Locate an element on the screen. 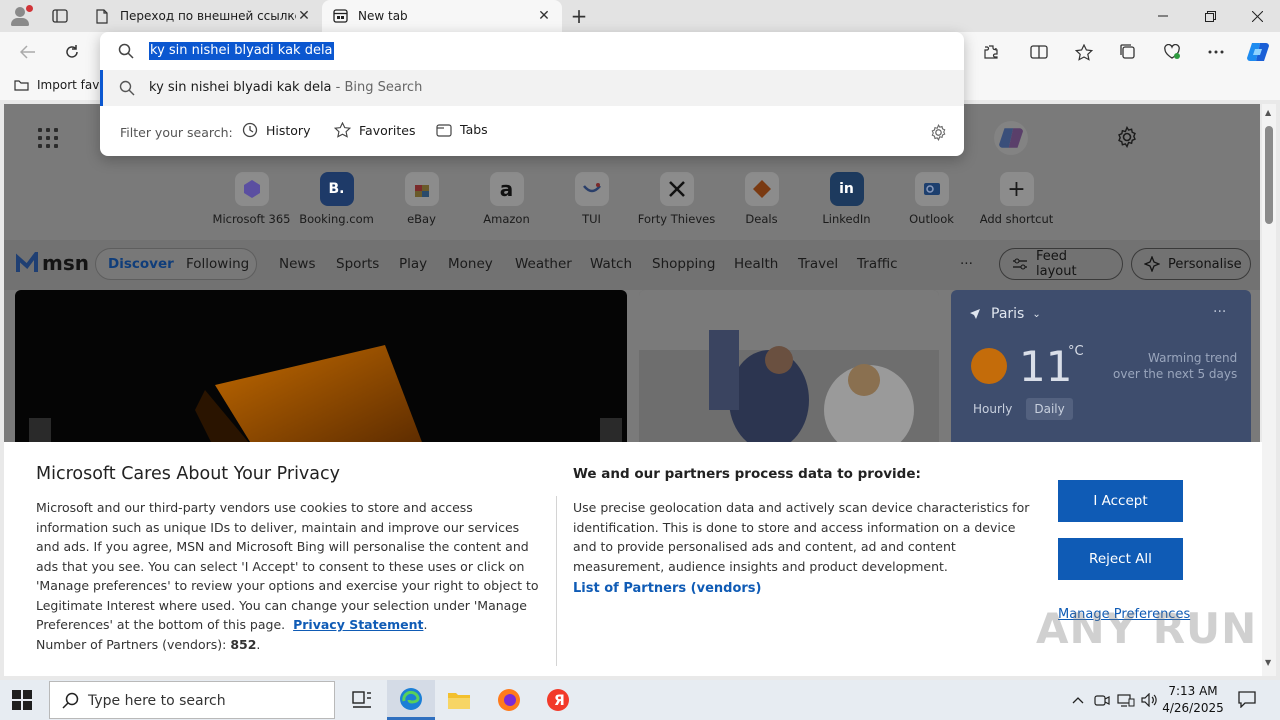 This screenshot has width=1280, height=720. taskbar-clock: 7:13 AM 4/26/2025 is located at coordinates (1193, 700).